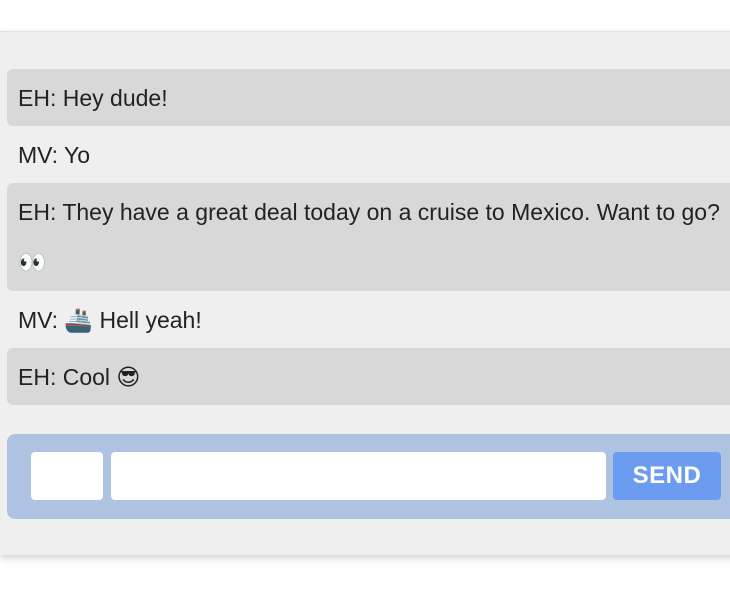  I want to click on message-composer: SEND, so click(368, 476).